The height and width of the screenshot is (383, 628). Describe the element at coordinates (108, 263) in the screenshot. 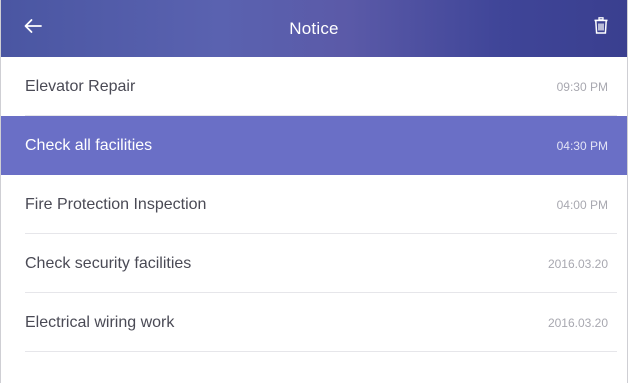

I see `notice-title: Check security facilities` at that location.